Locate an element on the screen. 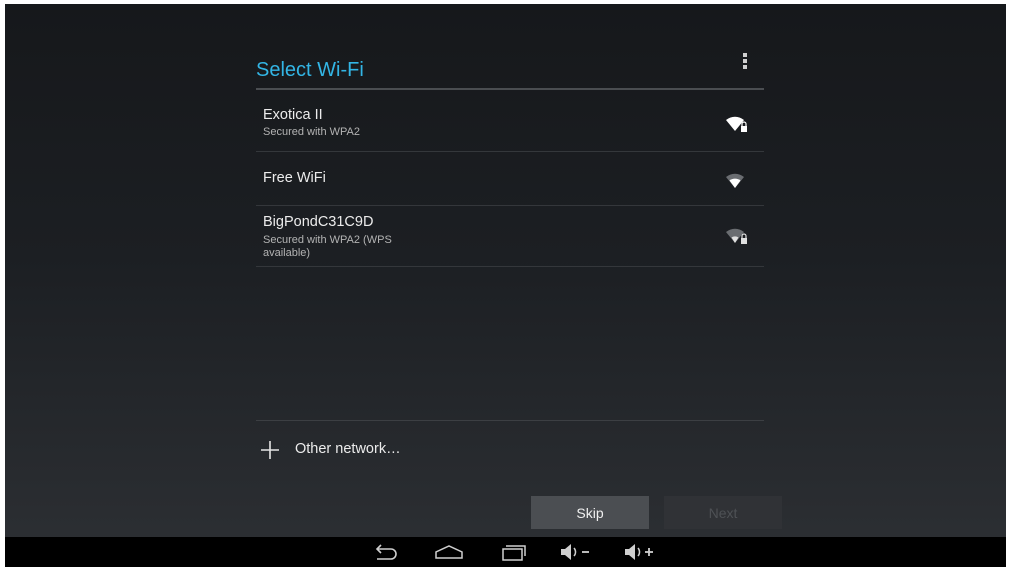 This screenshot has height=571, width=1010. back-icon is located at coordinates (385, 552).